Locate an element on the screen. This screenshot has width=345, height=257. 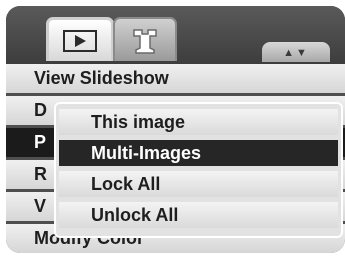
menu-item-label: V is located at coordinates (40, 206).